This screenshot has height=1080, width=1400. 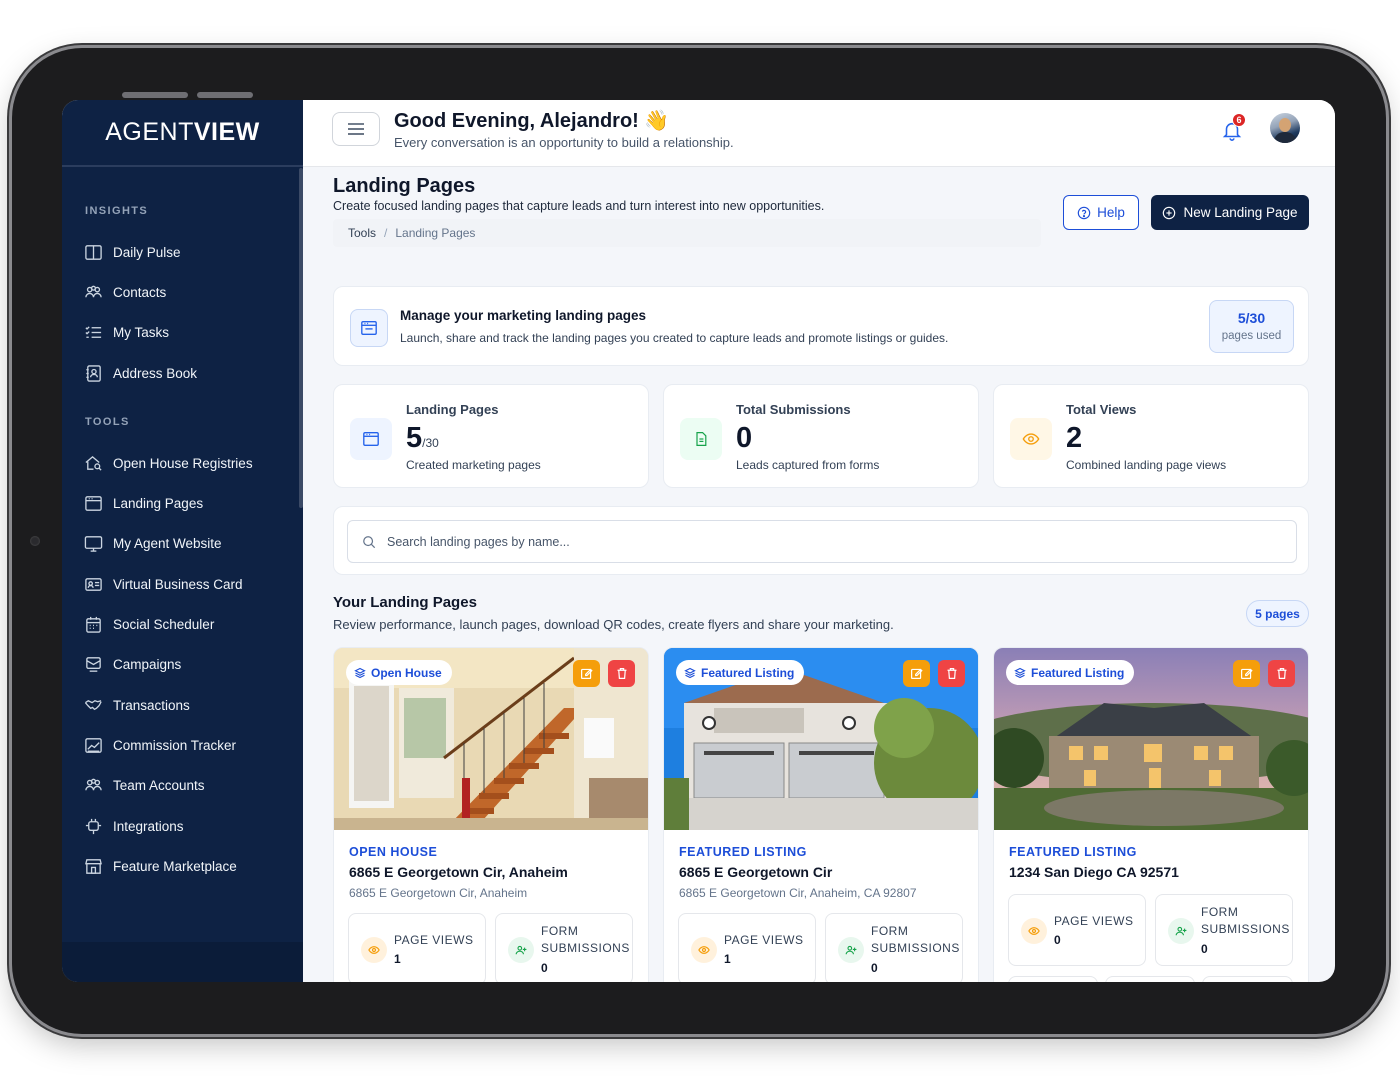 What do you see at coordinates (175, 745) in the screenshot?
I see `sidebar-item-label: Commission Tracker` at bounding box center [175, 745].